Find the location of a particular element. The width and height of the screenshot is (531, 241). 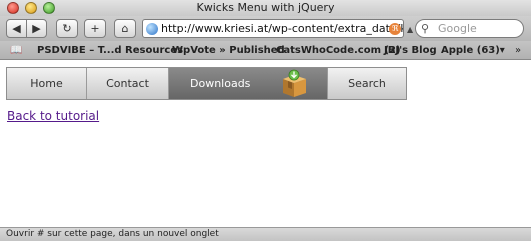

menu-item-downloads: Downloads is located at coordinates (248, 83).